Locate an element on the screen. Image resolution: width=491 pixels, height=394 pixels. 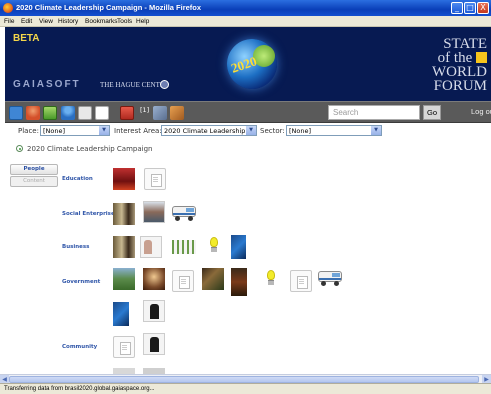
horizontal-scrollbar: ◀ ▶ is located at coordinates (245, 379).